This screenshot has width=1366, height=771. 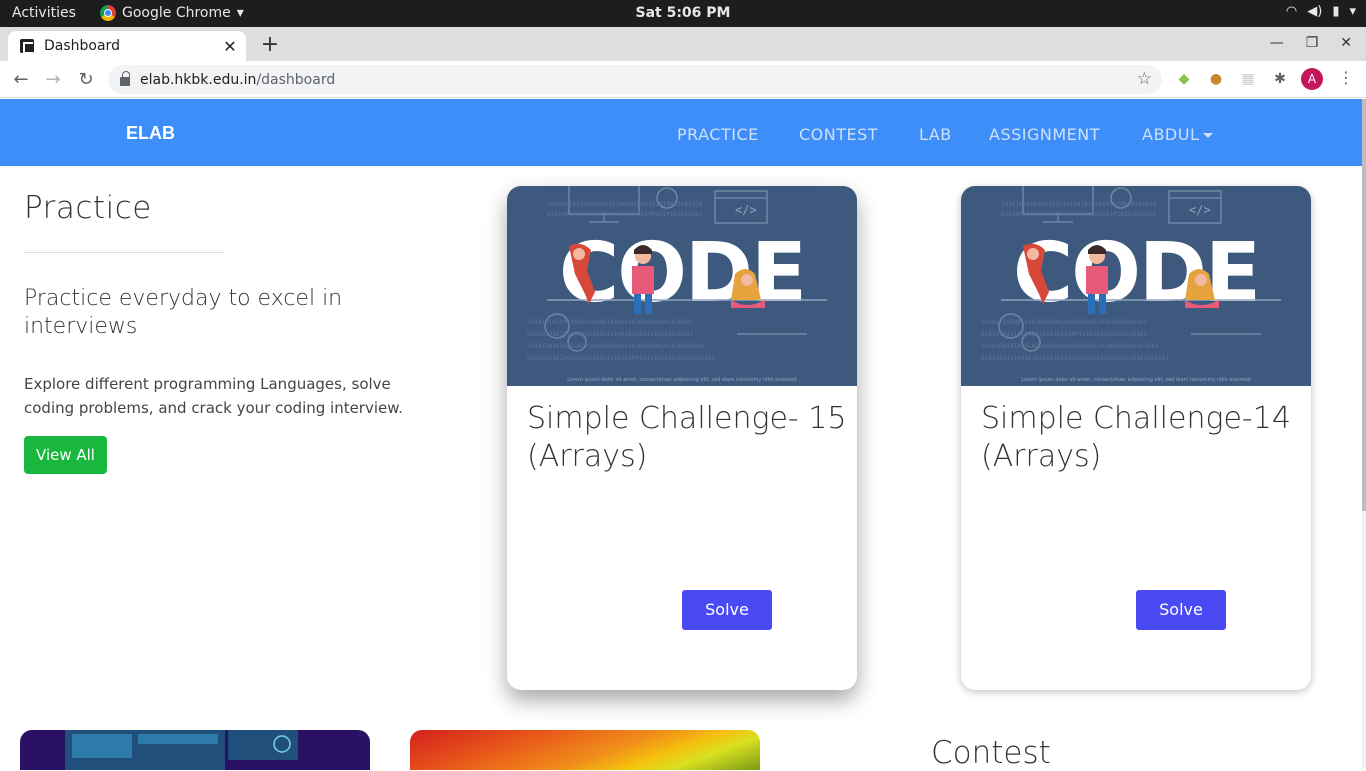 What do you see at coordinates (991, 753) in the screenshot?
I see `contest-heading: Contest` at bounding box center [991, 753].